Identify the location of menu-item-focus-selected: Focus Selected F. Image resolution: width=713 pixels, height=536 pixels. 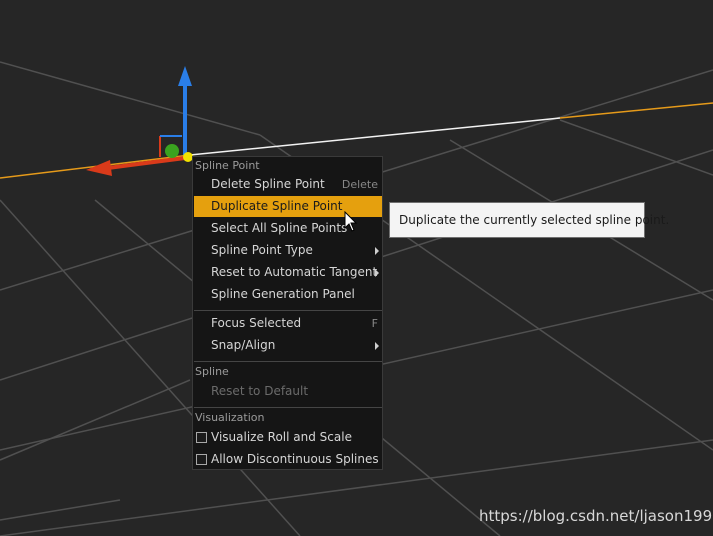
(288, 323).